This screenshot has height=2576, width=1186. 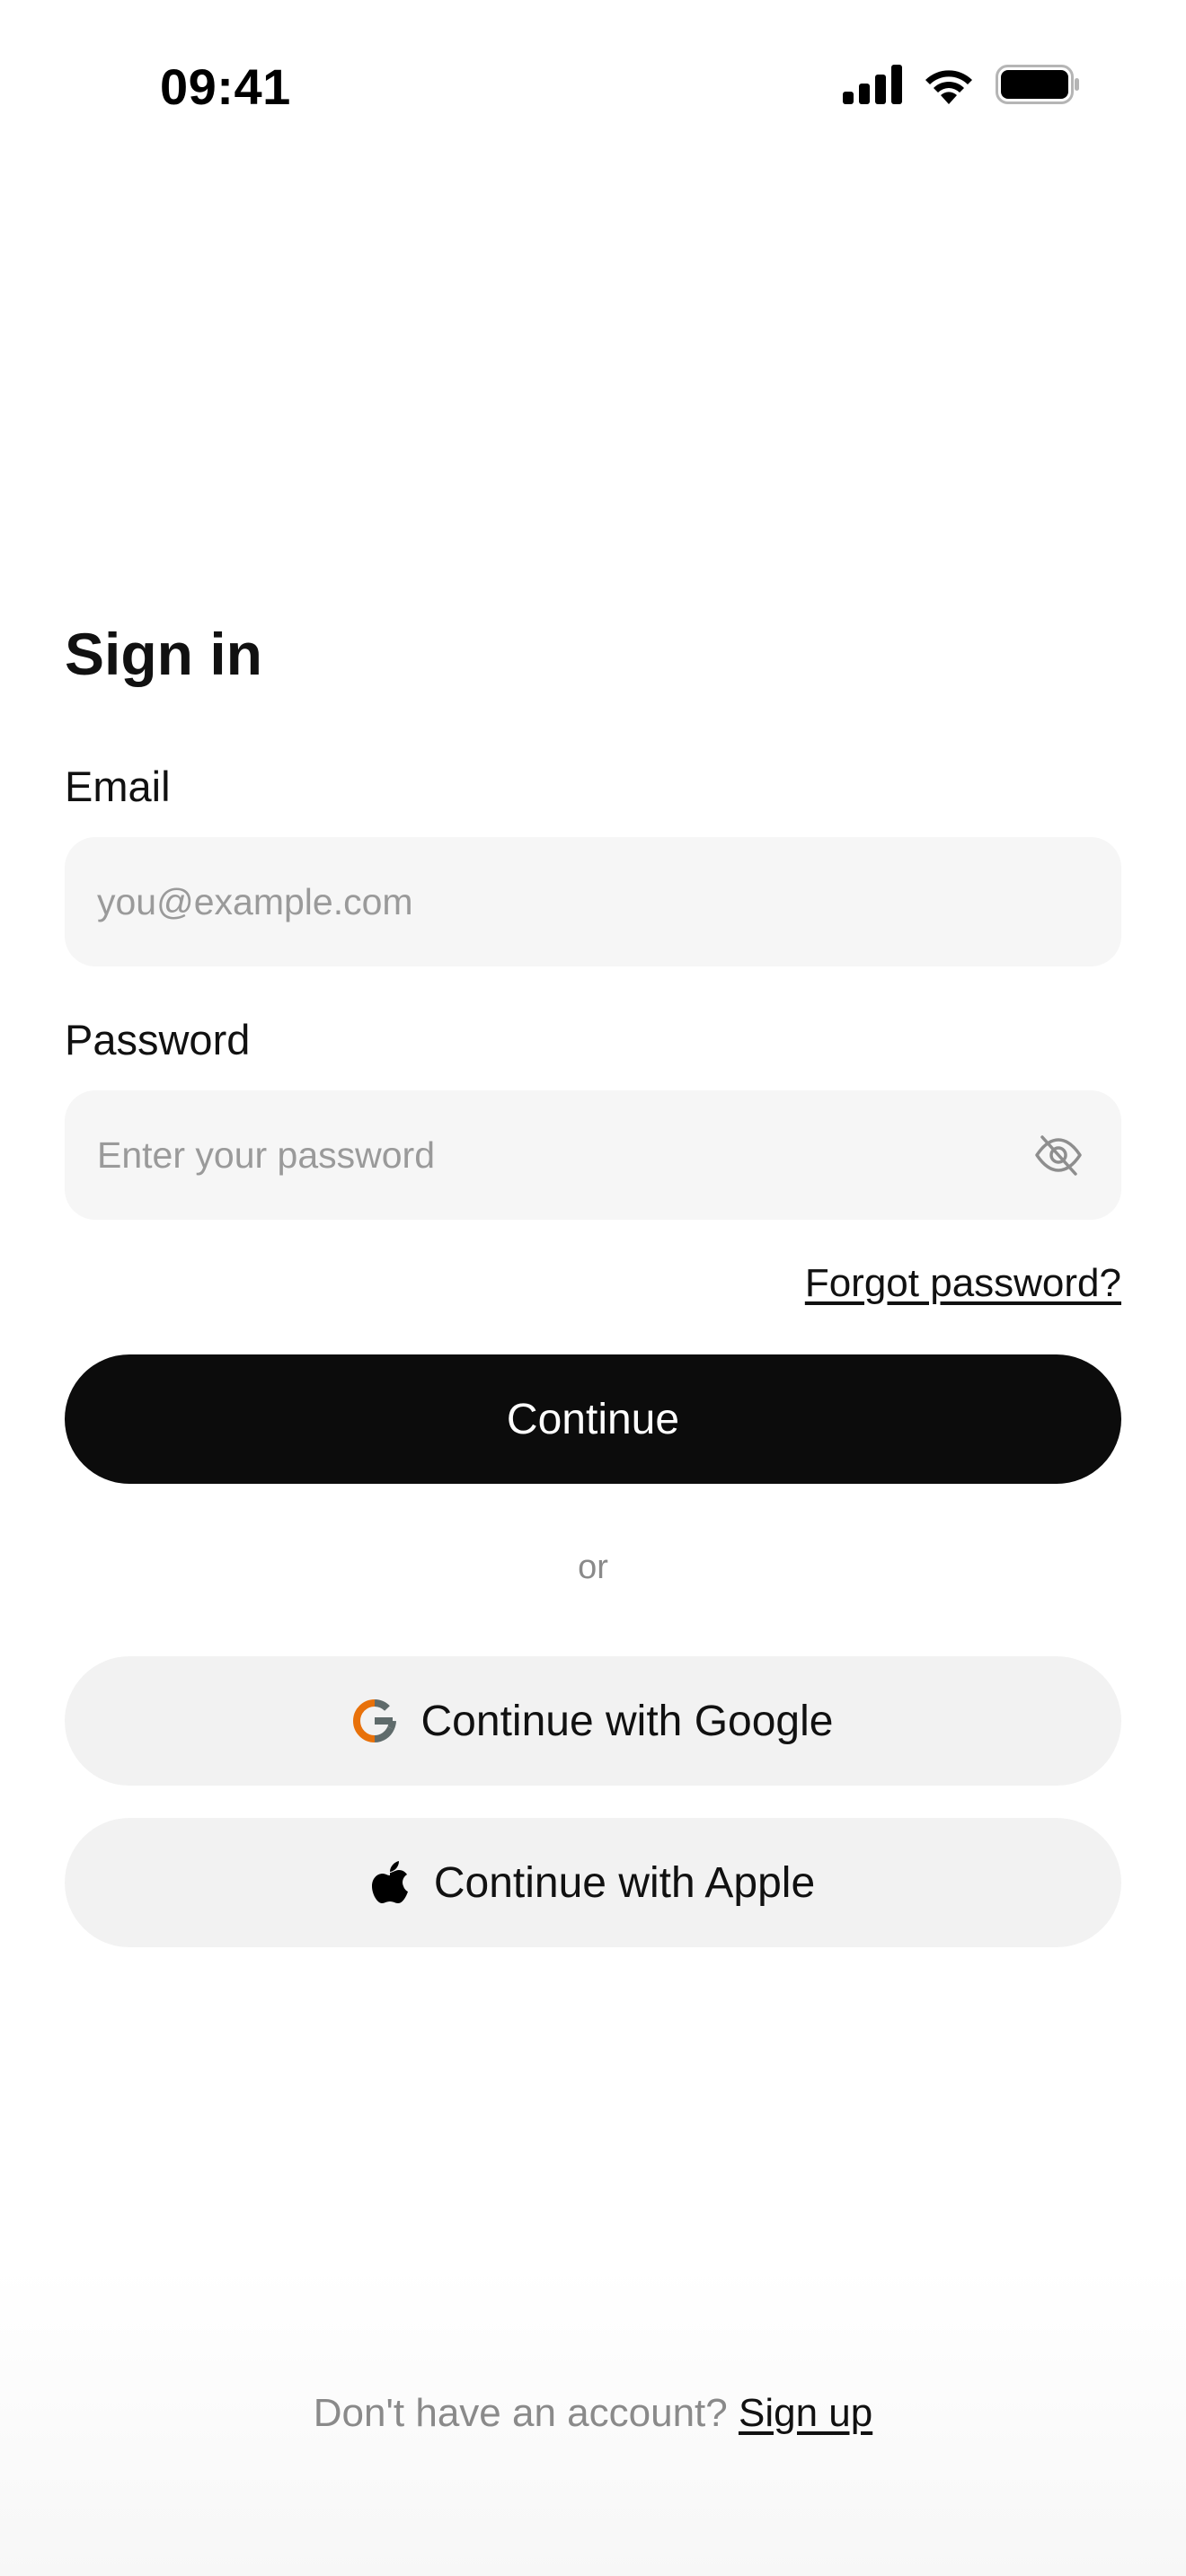 I want to click on email-field-container, so click(x=593, y=901).